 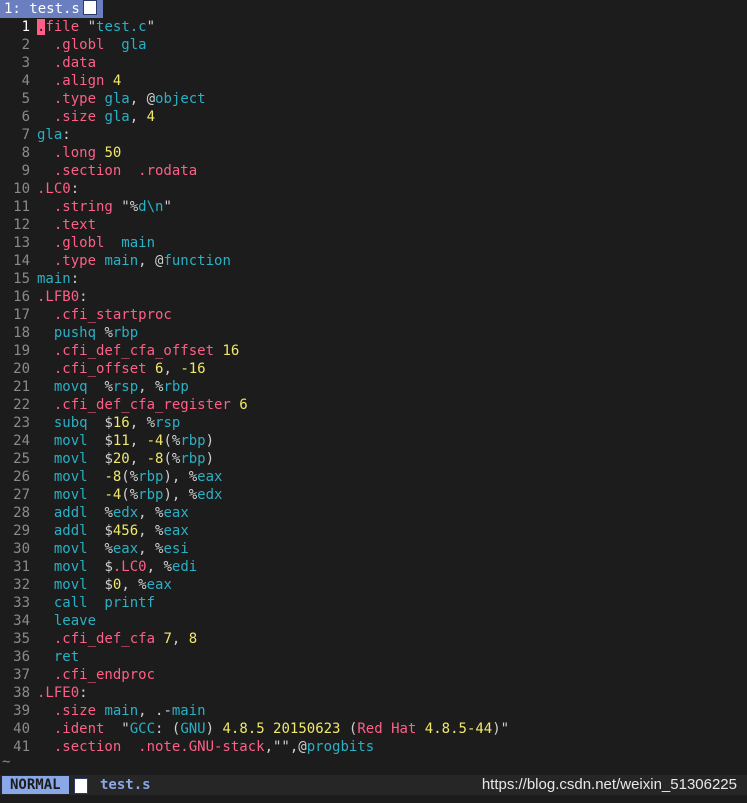 I want to click on line-number: 36, so click(x=21, y=657).